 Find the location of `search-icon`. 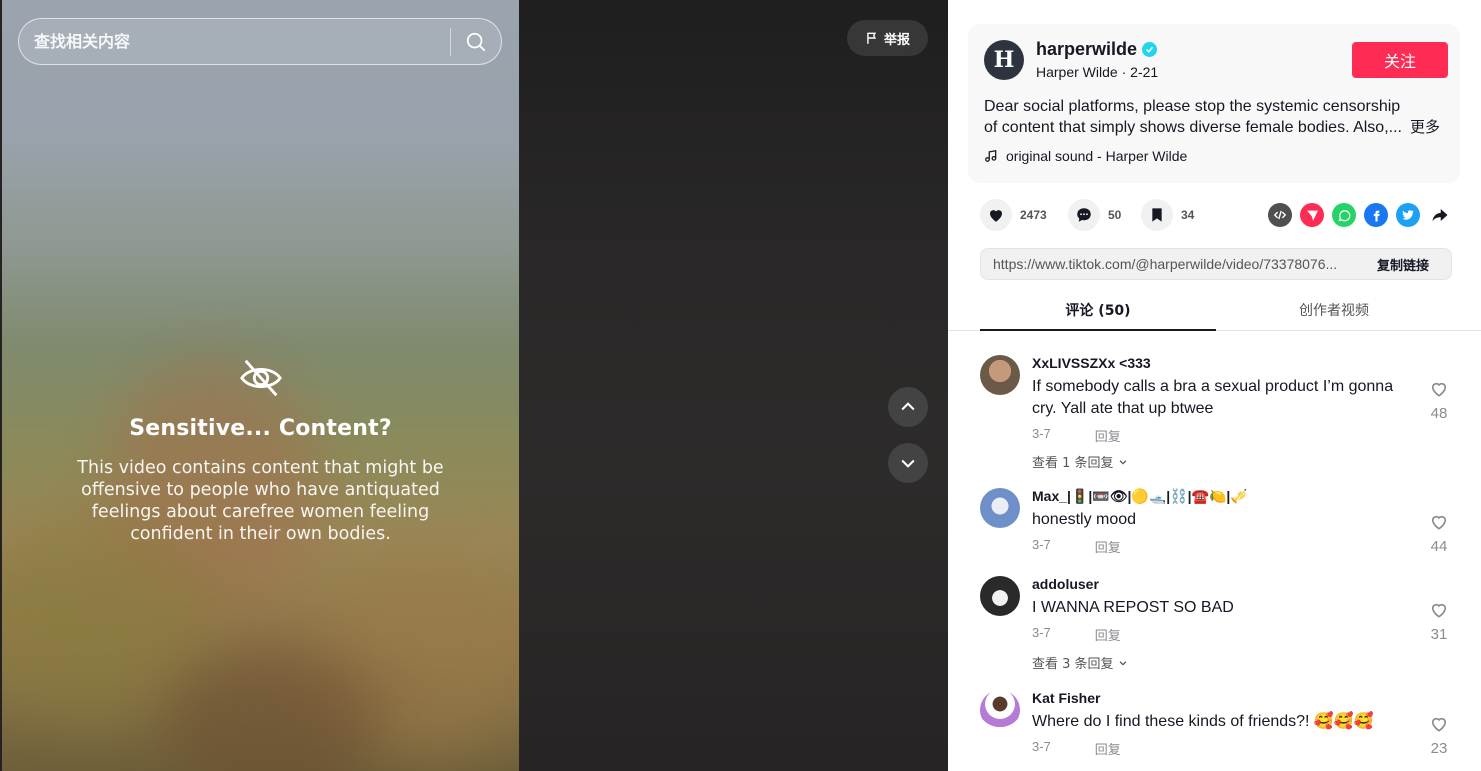

search-icon is located at coordinates (476, 41).